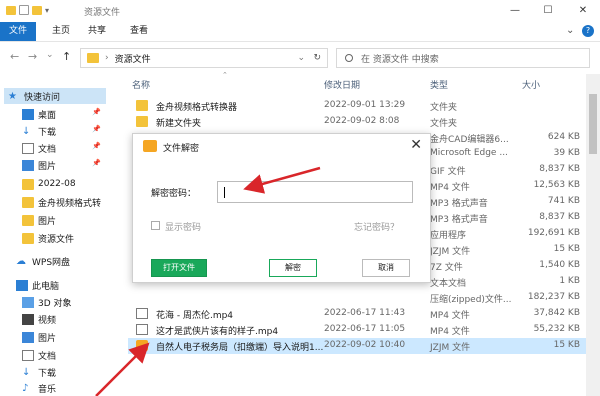  What do you see at coordinates (64, 319) in the screenshot?
I see `nav-videos: 视频` at bounding box center [64, 319].